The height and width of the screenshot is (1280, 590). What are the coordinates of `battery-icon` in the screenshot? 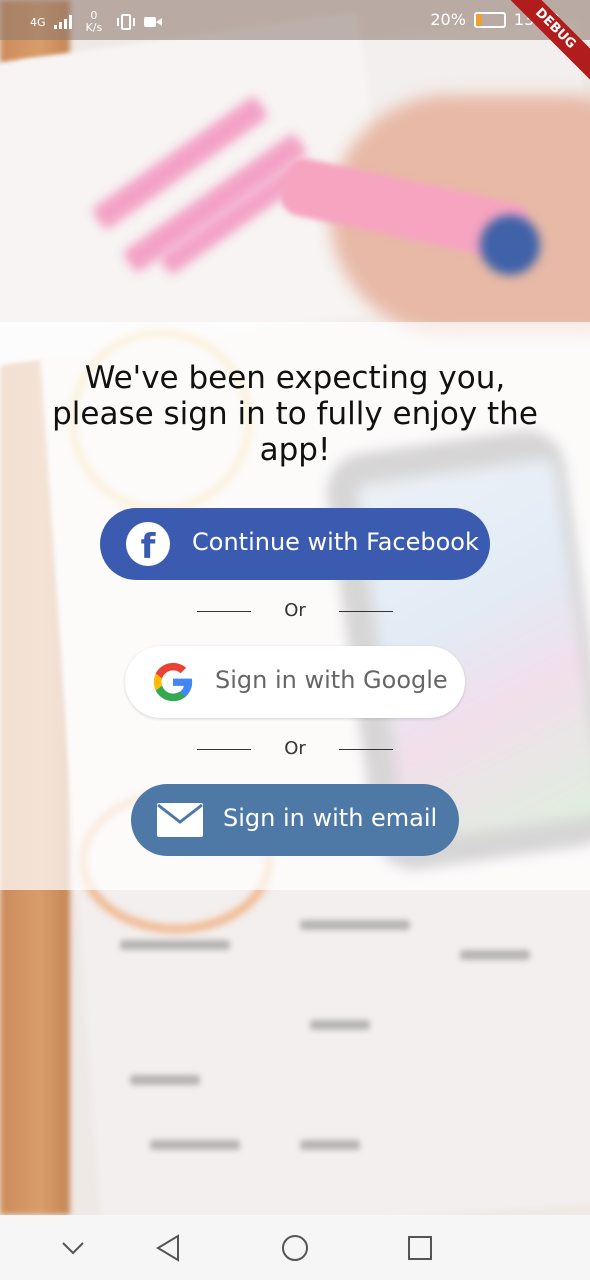 It's located at (489, 19).